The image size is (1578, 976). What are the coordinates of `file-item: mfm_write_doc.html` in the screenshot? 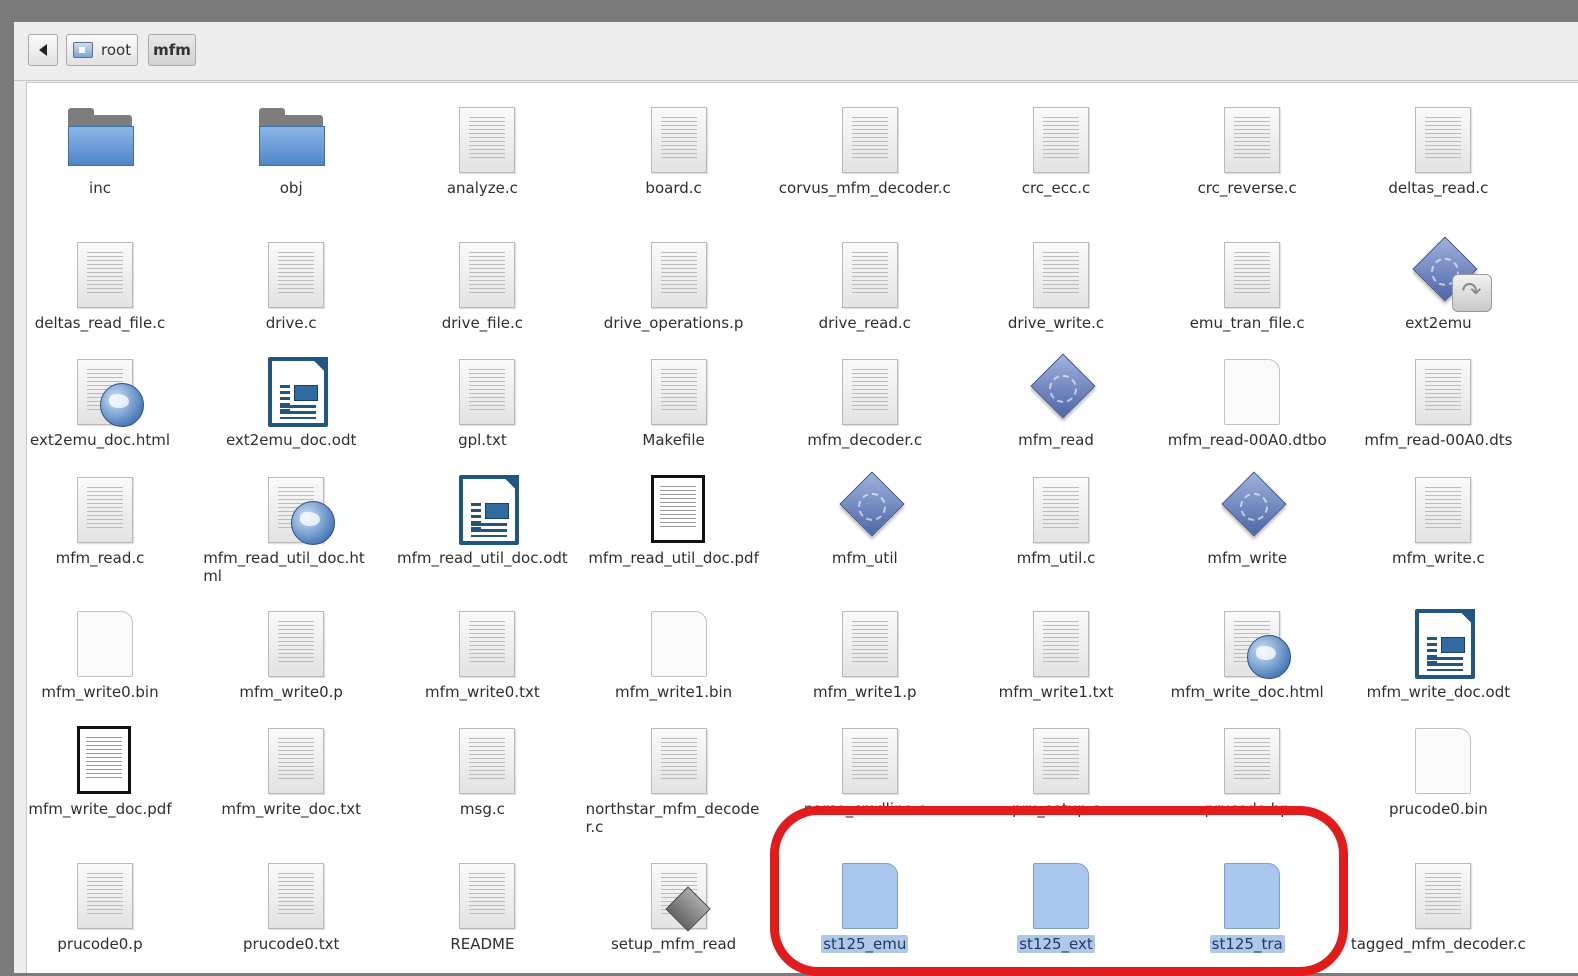 It's located at (1247, 652).